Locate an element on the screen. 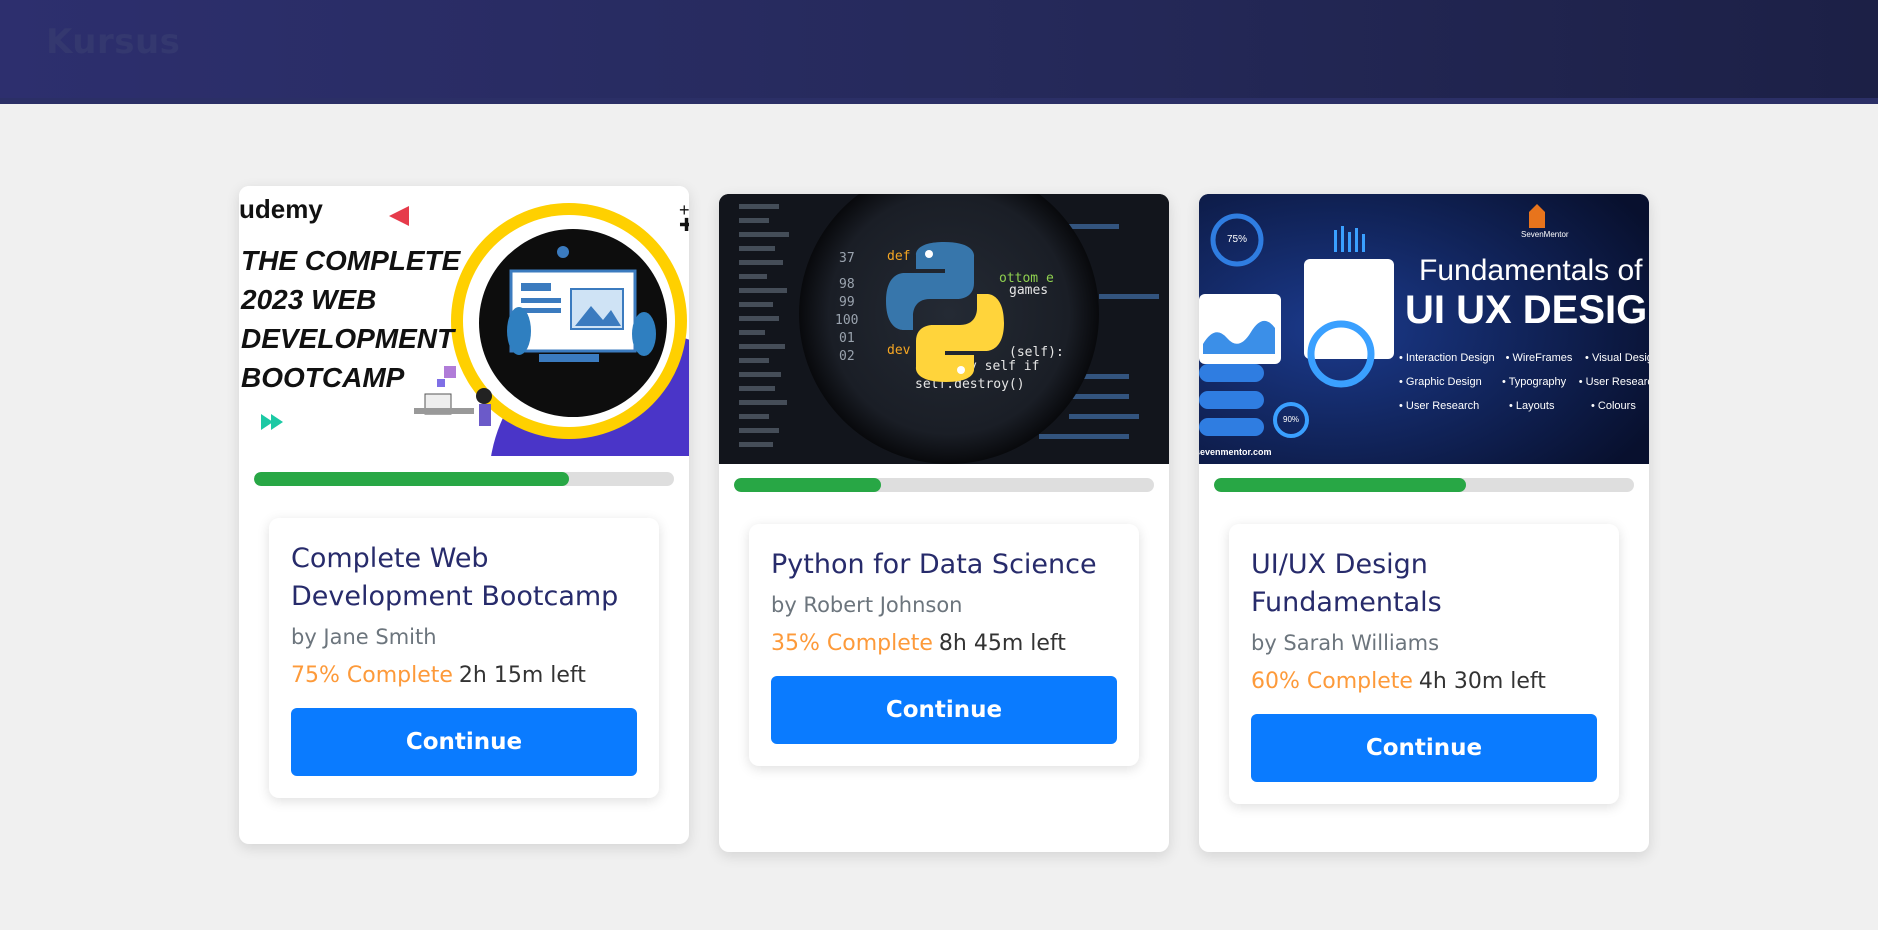 The height and width of the screenshot is (930, 1878). time-left: 4h 30m left is located at coordinates (1482, 681).